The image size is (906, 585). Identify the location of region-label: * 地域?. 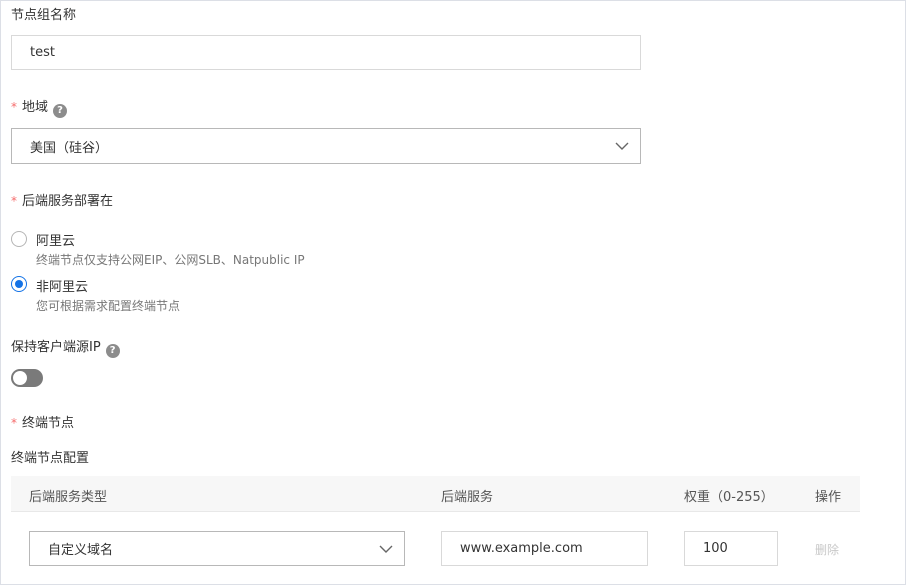
(39, 108).